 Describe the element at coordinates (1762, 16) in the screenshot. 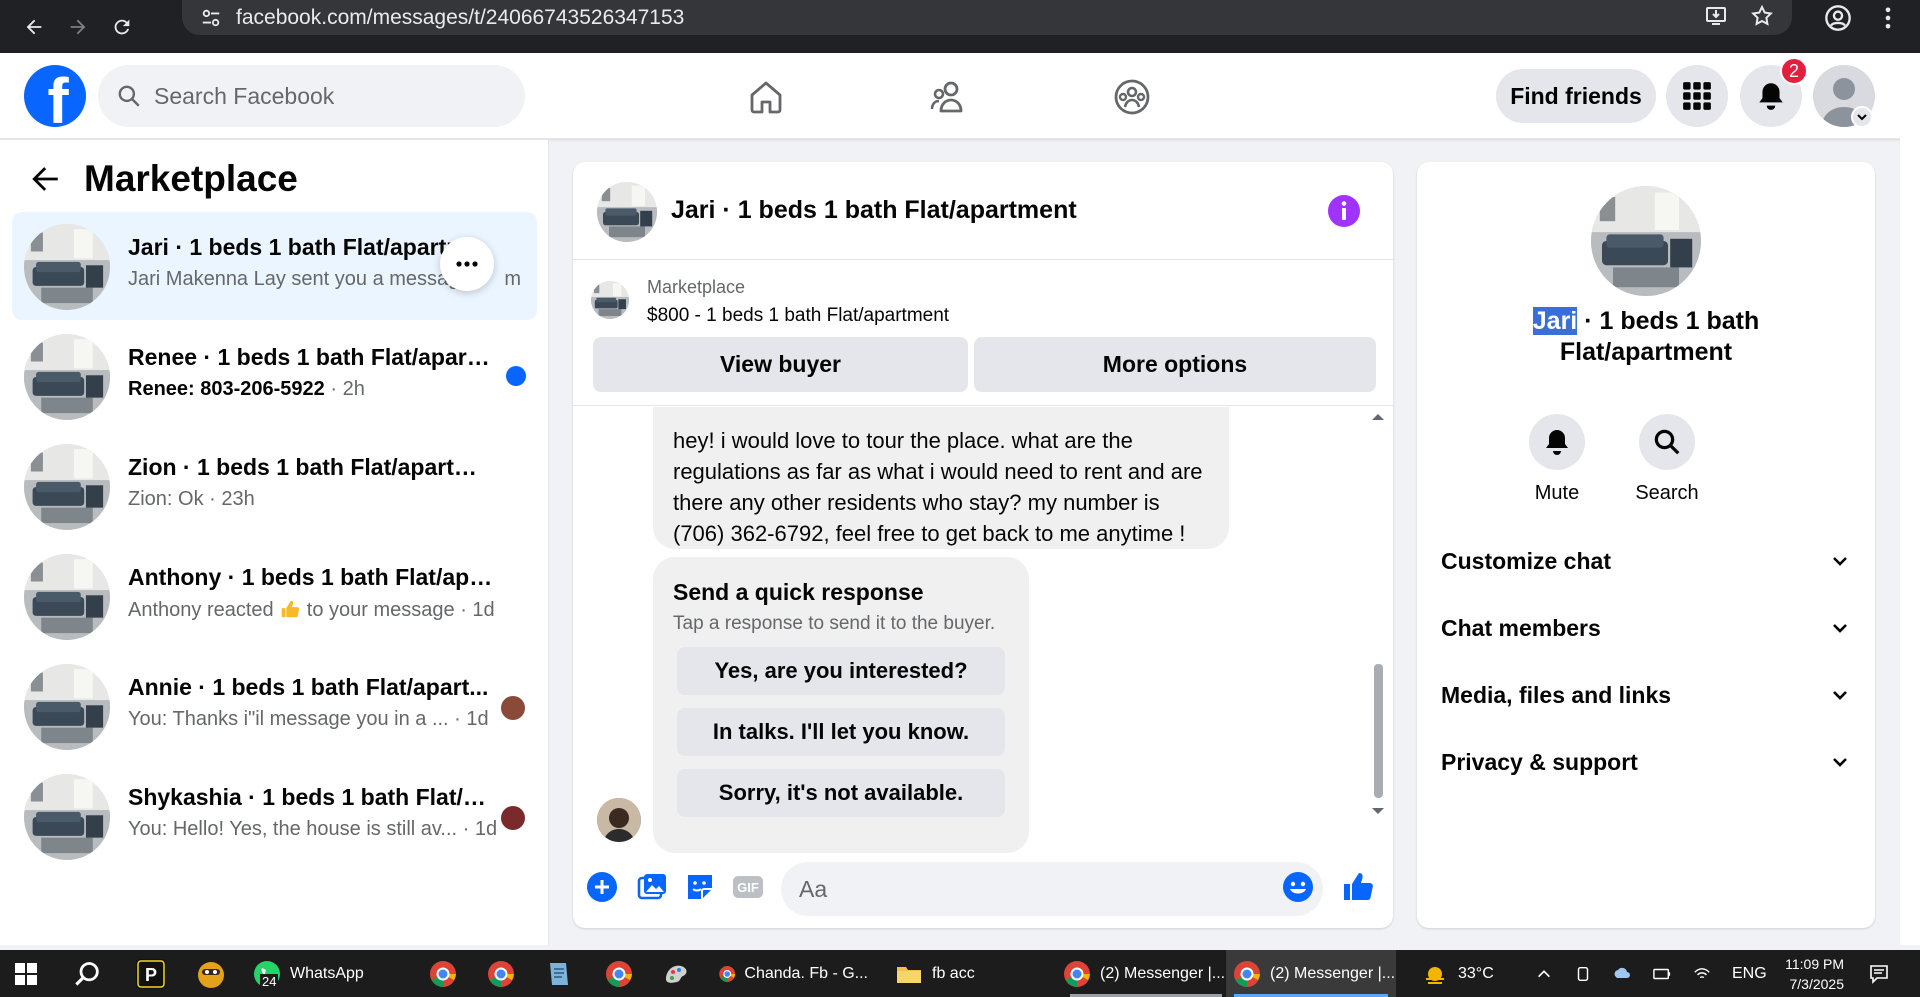

I see `bookmark-star-icon` at that location.